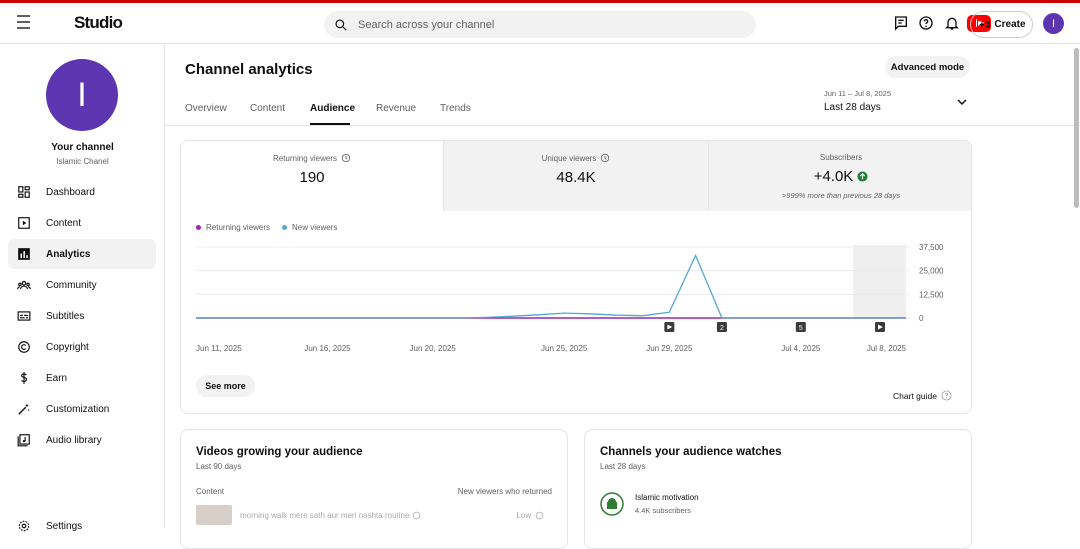 The width and height of the screenshot is (1080, 549). Describe the element at coordinates (801, 348) in the screenshot. I see `x-tick-label: Jul 4, 2025` at that location.